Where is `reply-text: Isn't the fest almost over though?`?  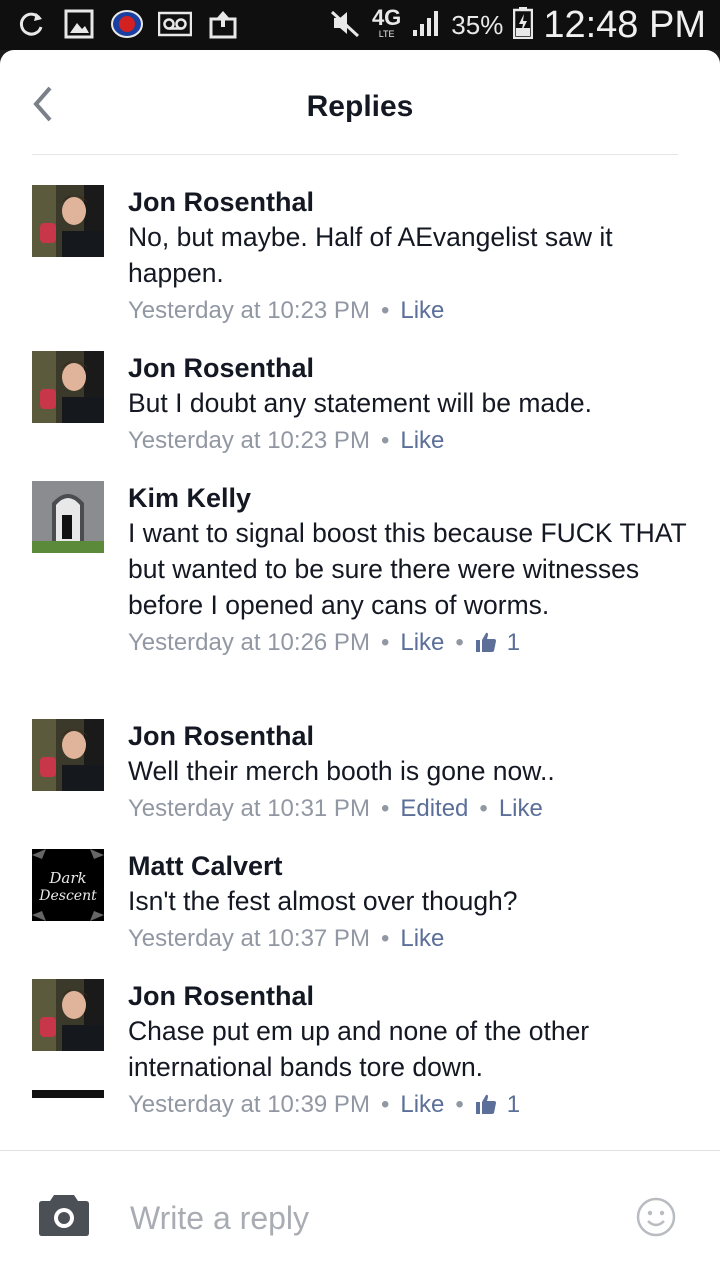
reply-text: Isn't the fest almost over though? is located at coordinates (323, 901).